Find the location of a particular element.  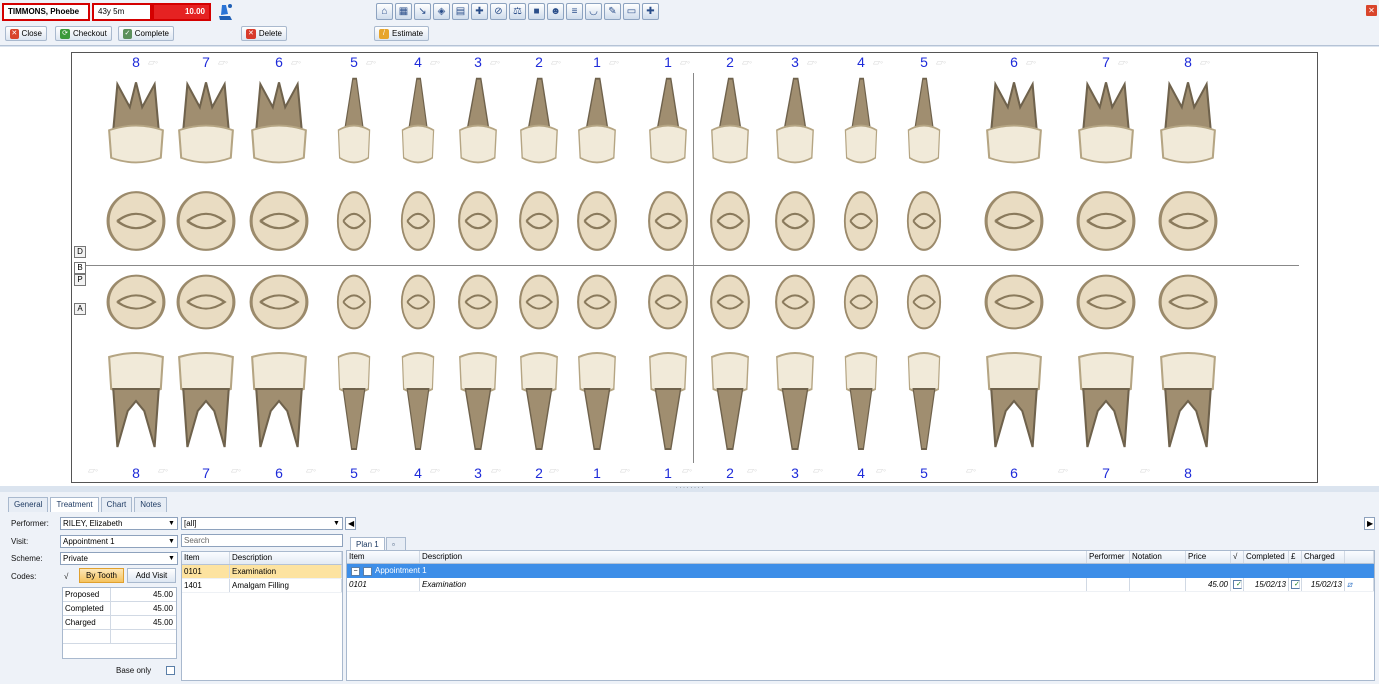

notes-icon: ≡ is located at coordinates (574, 11).